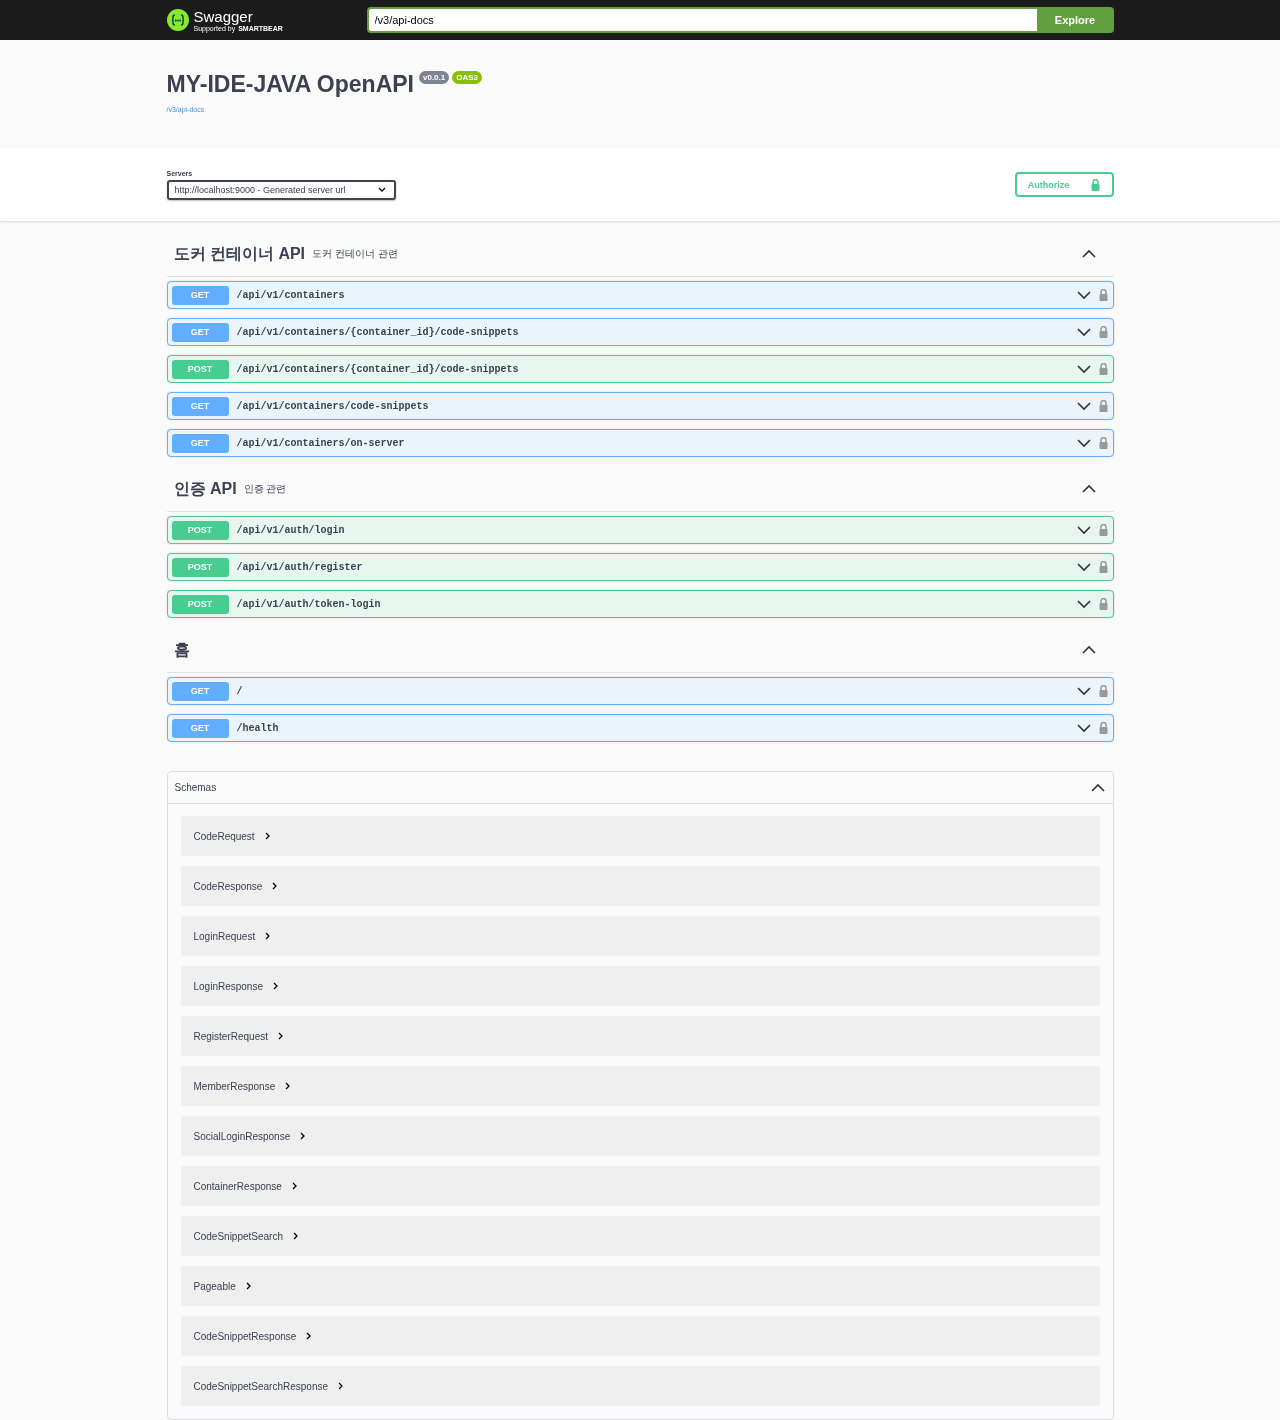  I want to click on schema-item: LoginRequest, so click(640, 936).